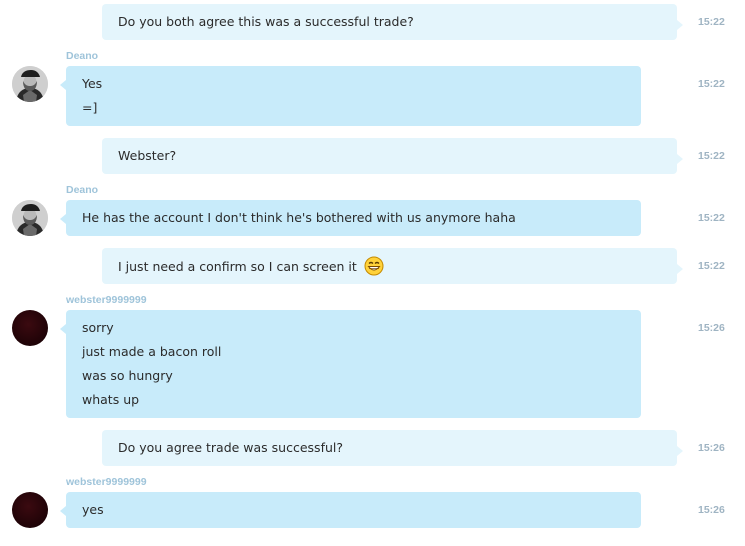  What do you see at coordinates (90, 107) in the screenshot?
I see `message-text: =]` at bounding box center [90, 107].